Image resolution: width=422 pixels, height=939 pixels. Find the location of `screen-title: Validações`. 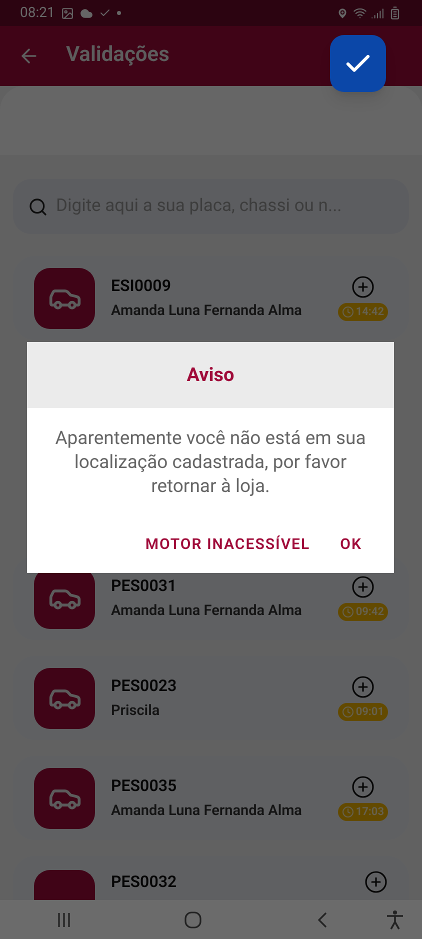

screen-title: Validações is located at coordinates (118, 56).